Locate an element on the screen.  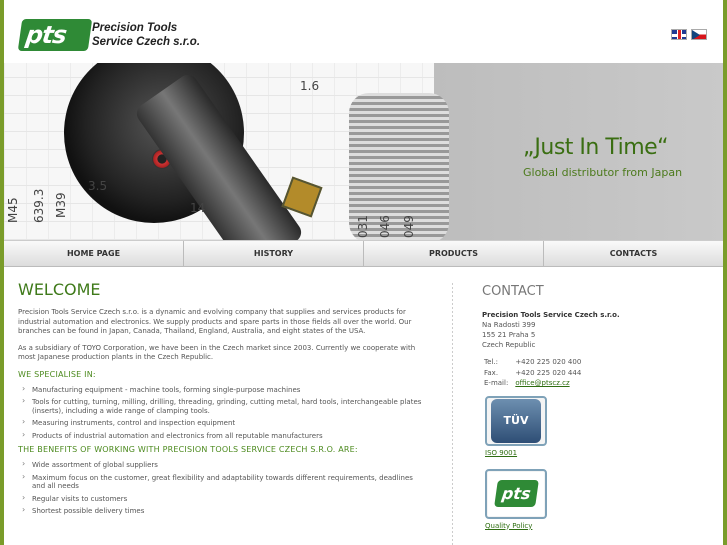
quality-policy-link: Quality Policy is located at coordinates (593, 526).